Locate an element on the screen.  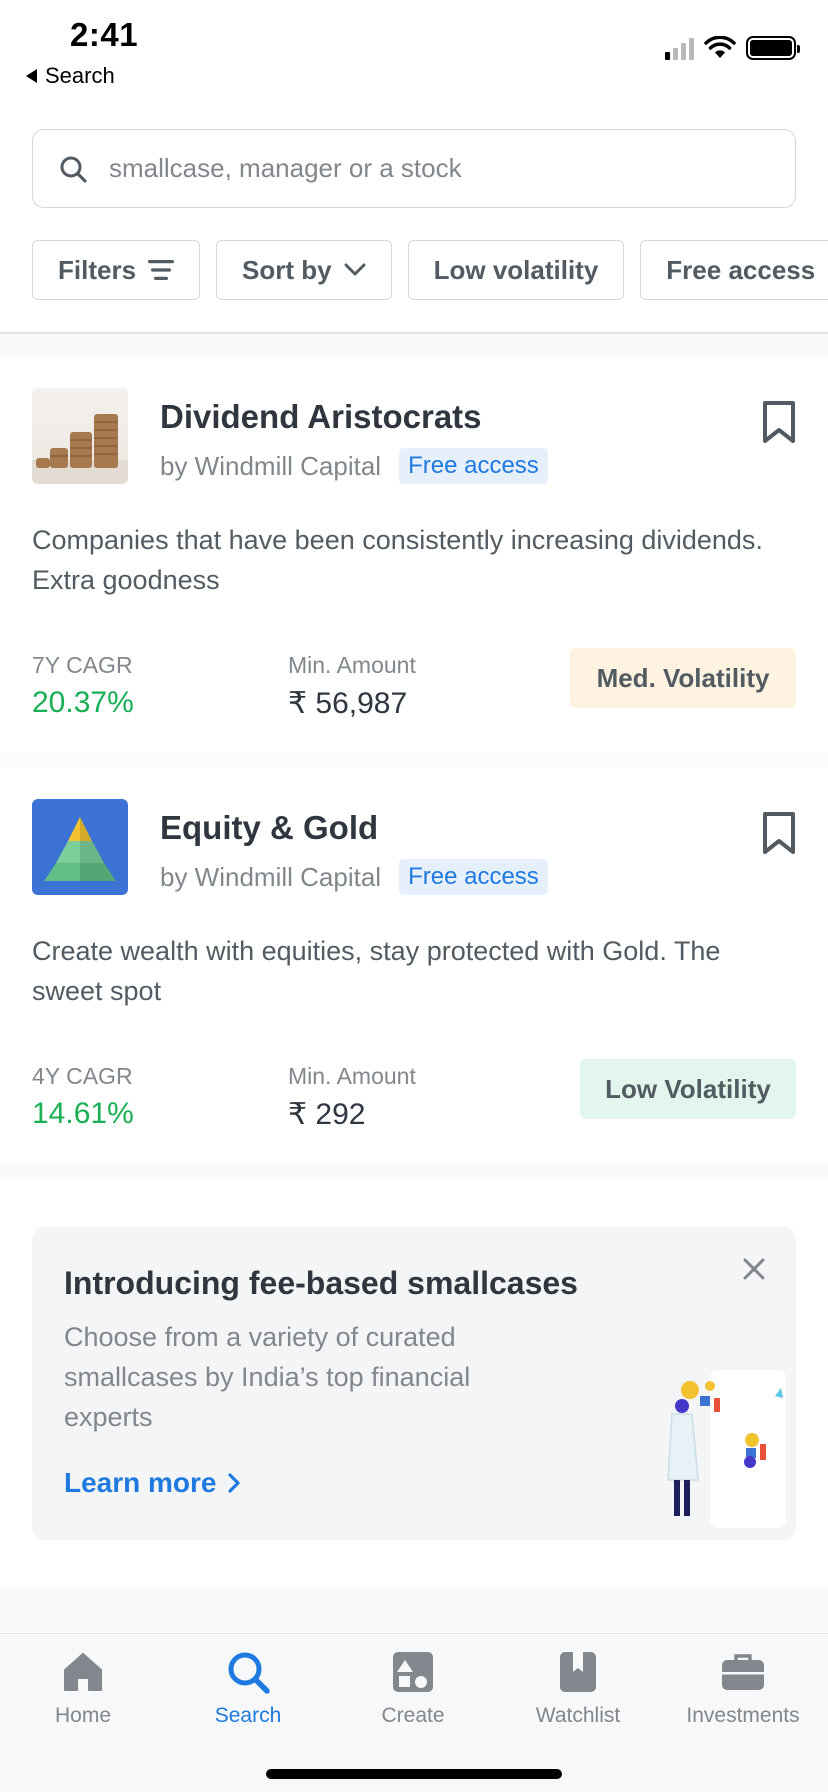
back-to-search-link: Search is located at coordinates (70, 76).